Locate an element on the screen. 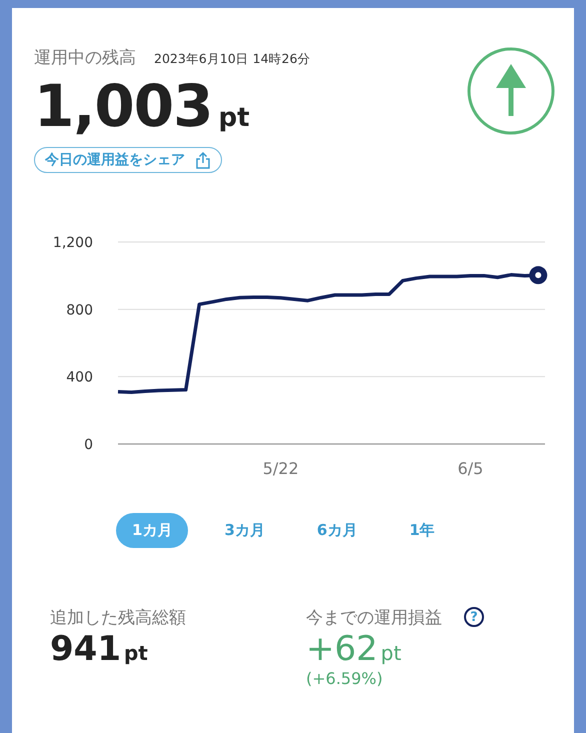  stat-change: (+6.59%) is located at coordinates (345, 678).